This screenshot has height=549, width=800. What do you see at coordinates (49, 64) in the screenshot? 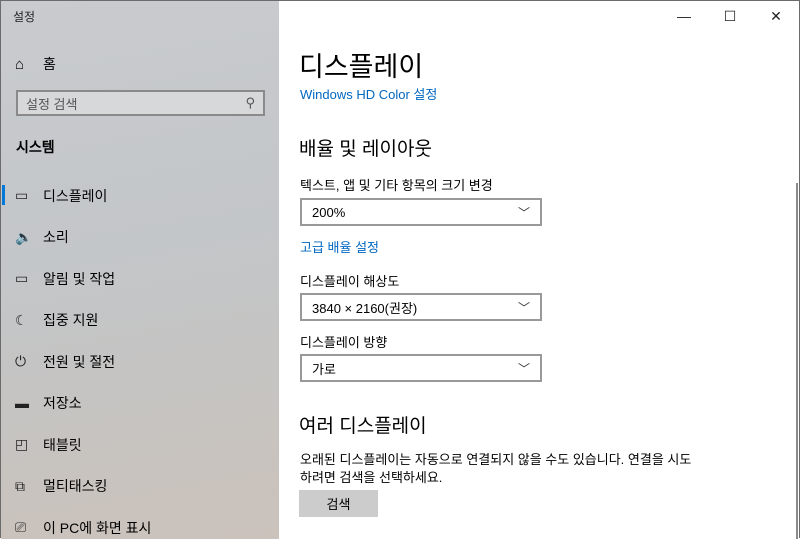
I see `home-label: 홈` at bounding box center [49, 64].